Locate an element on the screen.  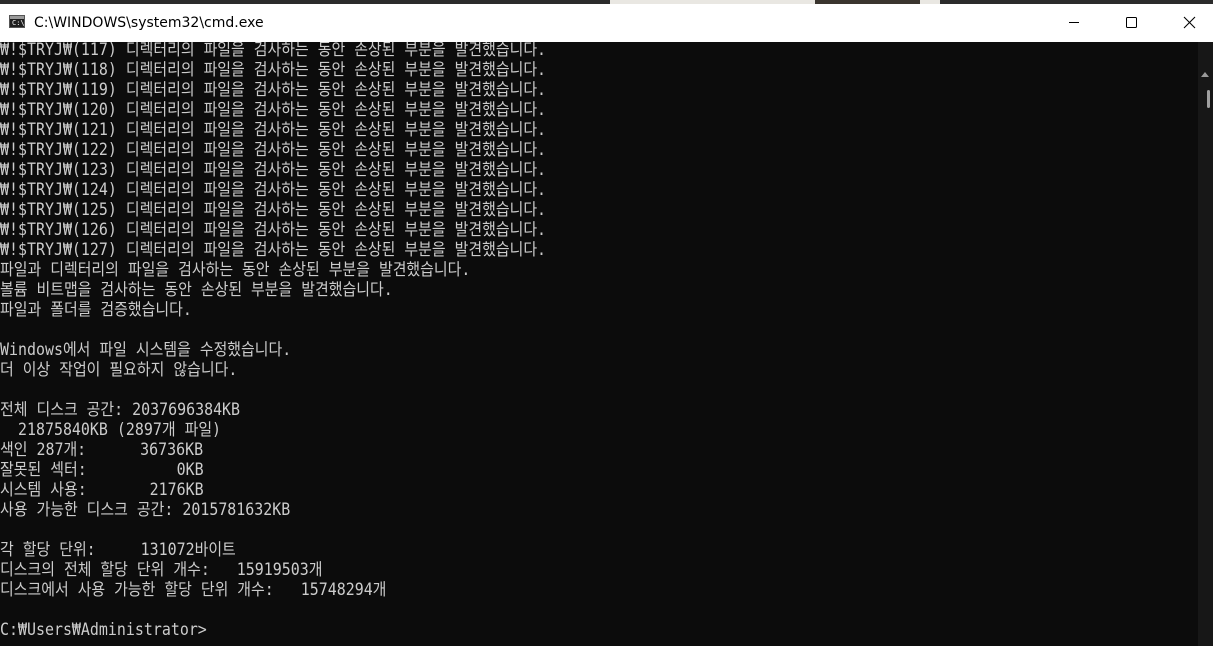
window-title: C:\WINDOWS\system32\cmd.exe is located at coordinates (149, 23).